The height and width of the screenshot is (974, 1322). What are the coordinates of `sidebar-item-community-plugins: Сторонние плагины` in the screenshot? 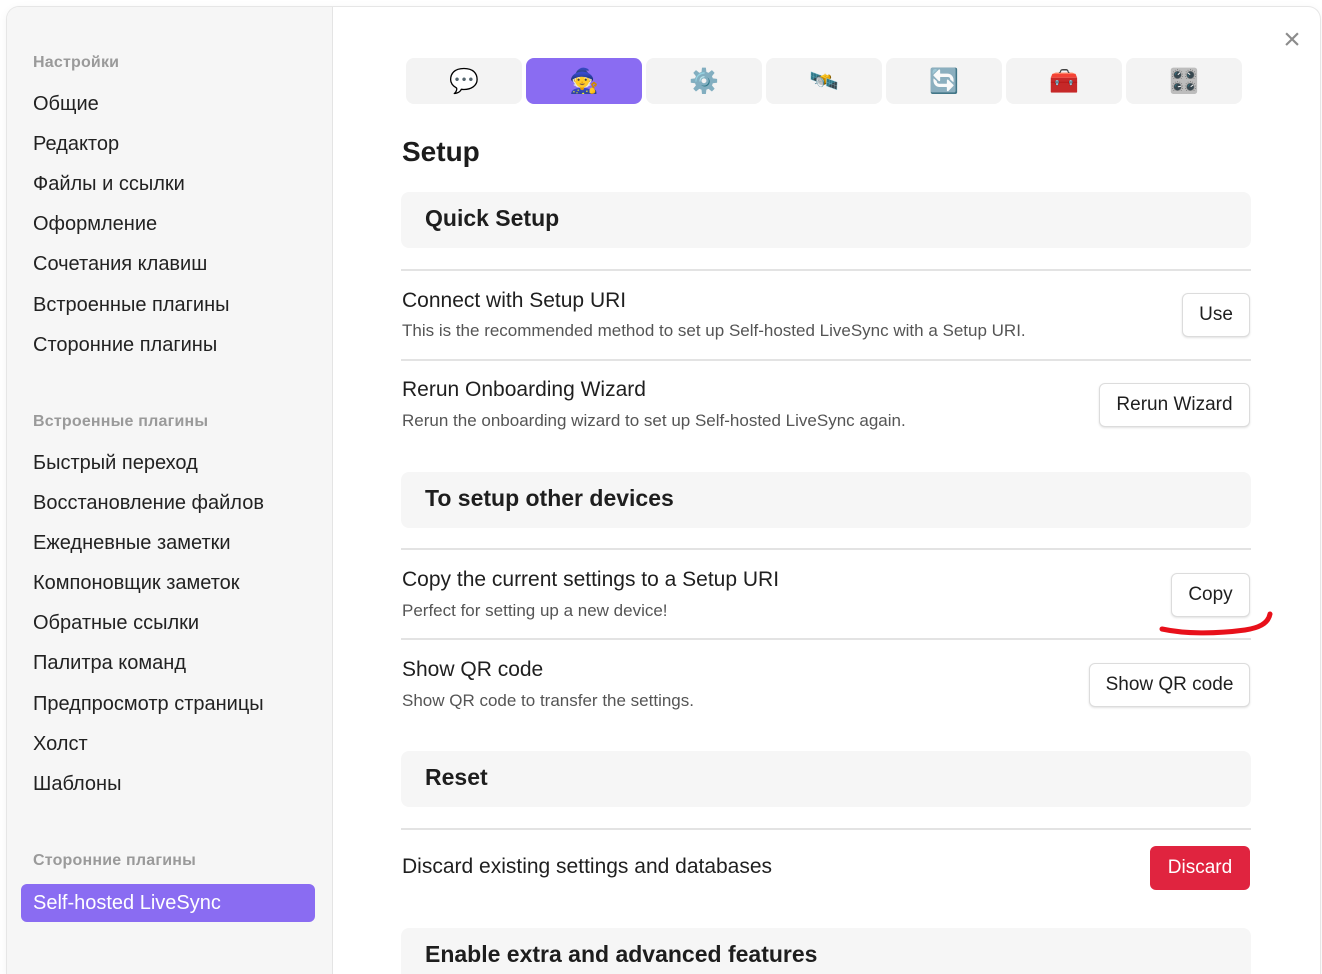 It's located at (125, 345).